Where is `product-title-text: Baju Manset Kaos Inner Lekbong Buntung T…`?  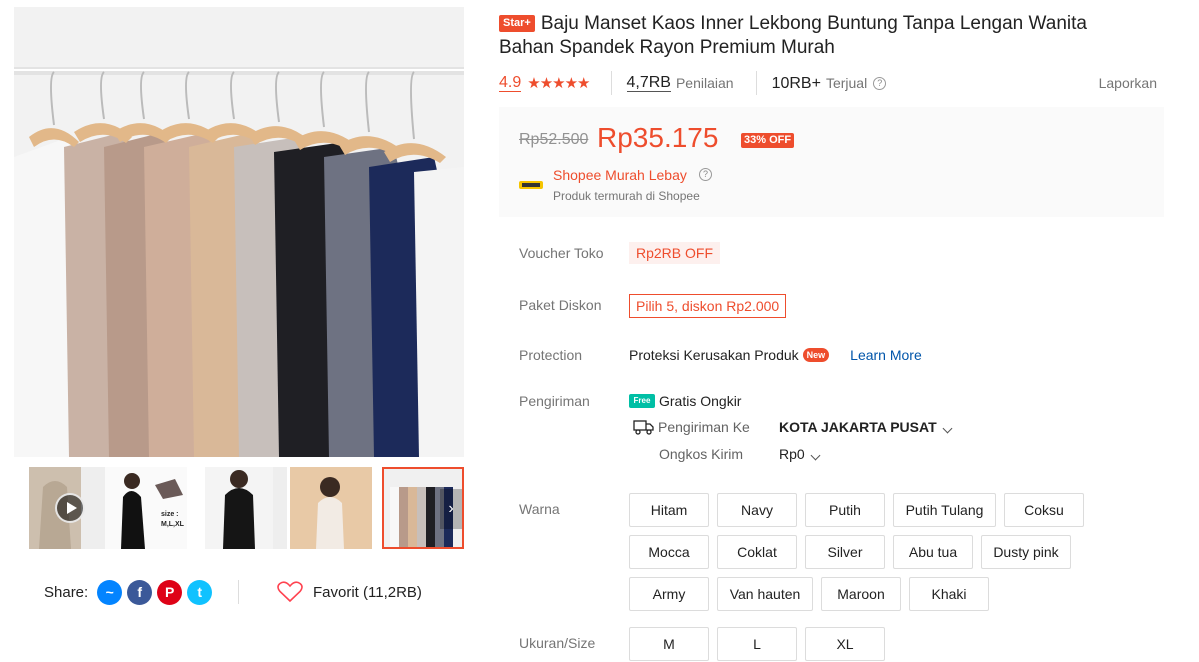
product-title-text: Baju Manset Kaos Inner Lekbong Buntung T… is located at coordinates (793, 35).